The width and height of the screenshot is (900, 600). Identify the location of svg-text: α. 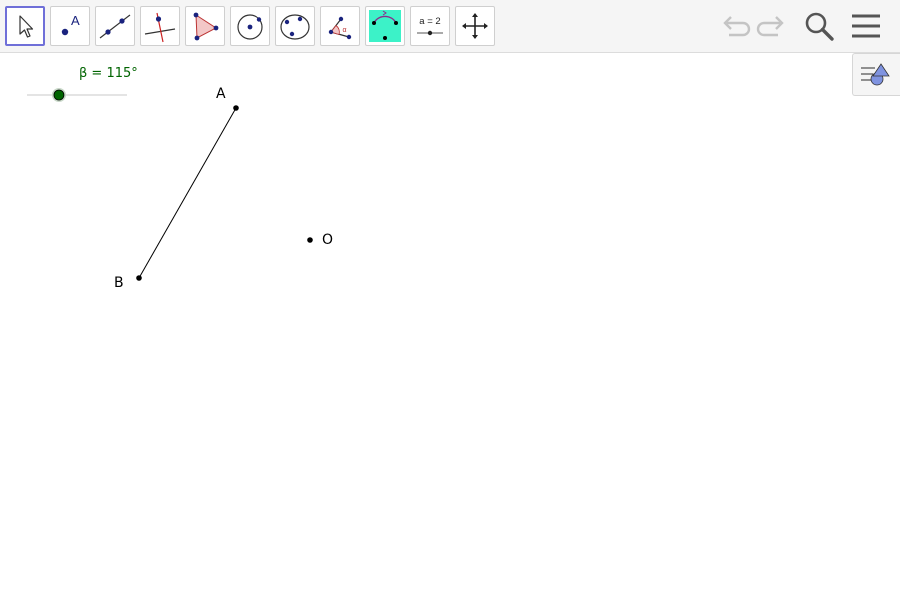
(345, 30).